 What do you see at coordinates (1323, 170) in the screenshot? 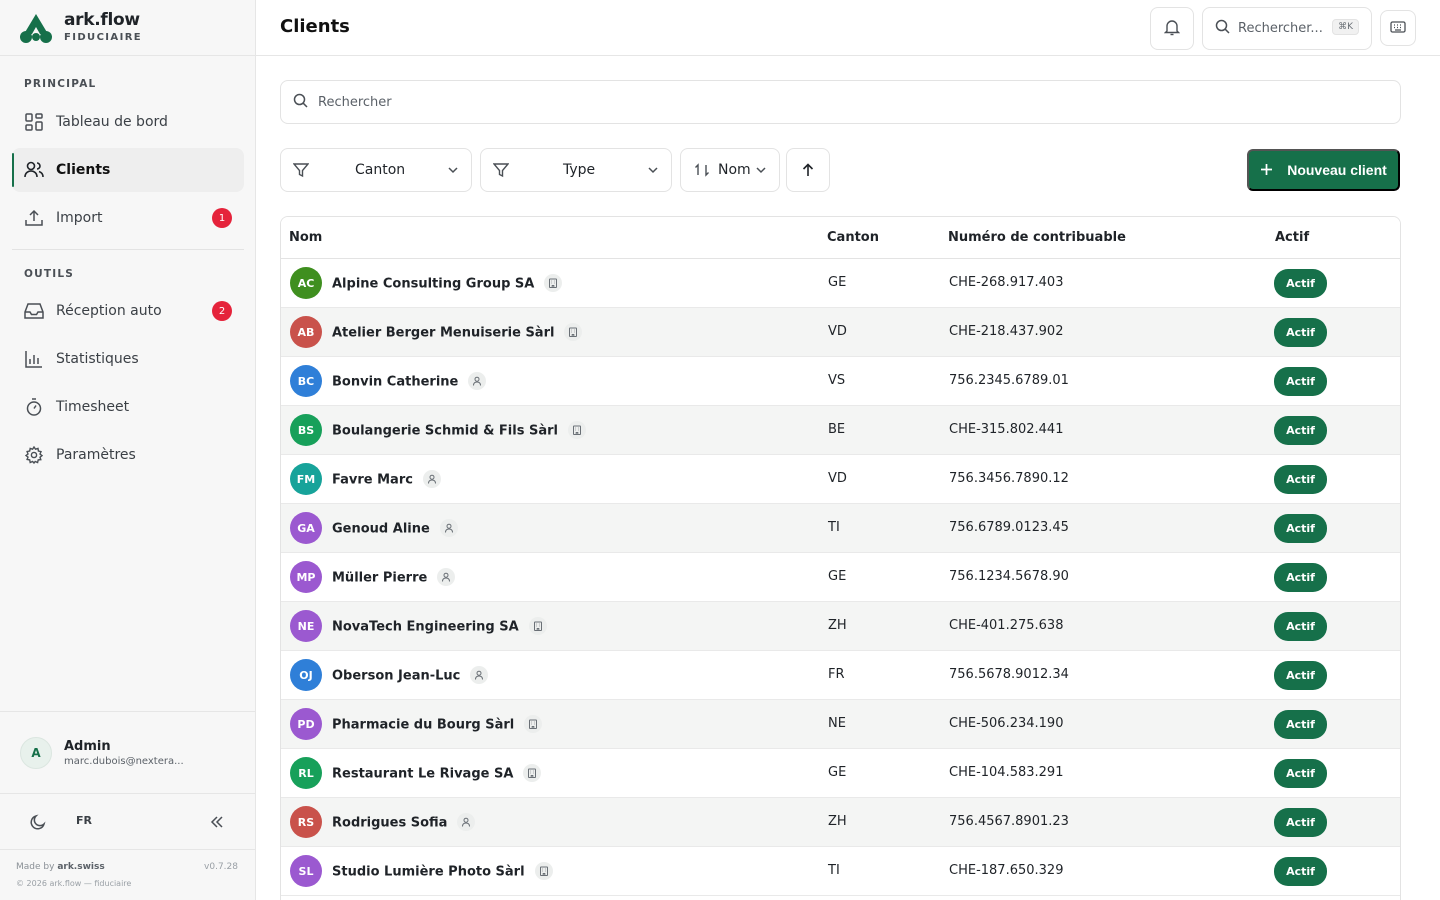
I see `new-client-button: Nouveau client` at bounding box center [1323, 170].